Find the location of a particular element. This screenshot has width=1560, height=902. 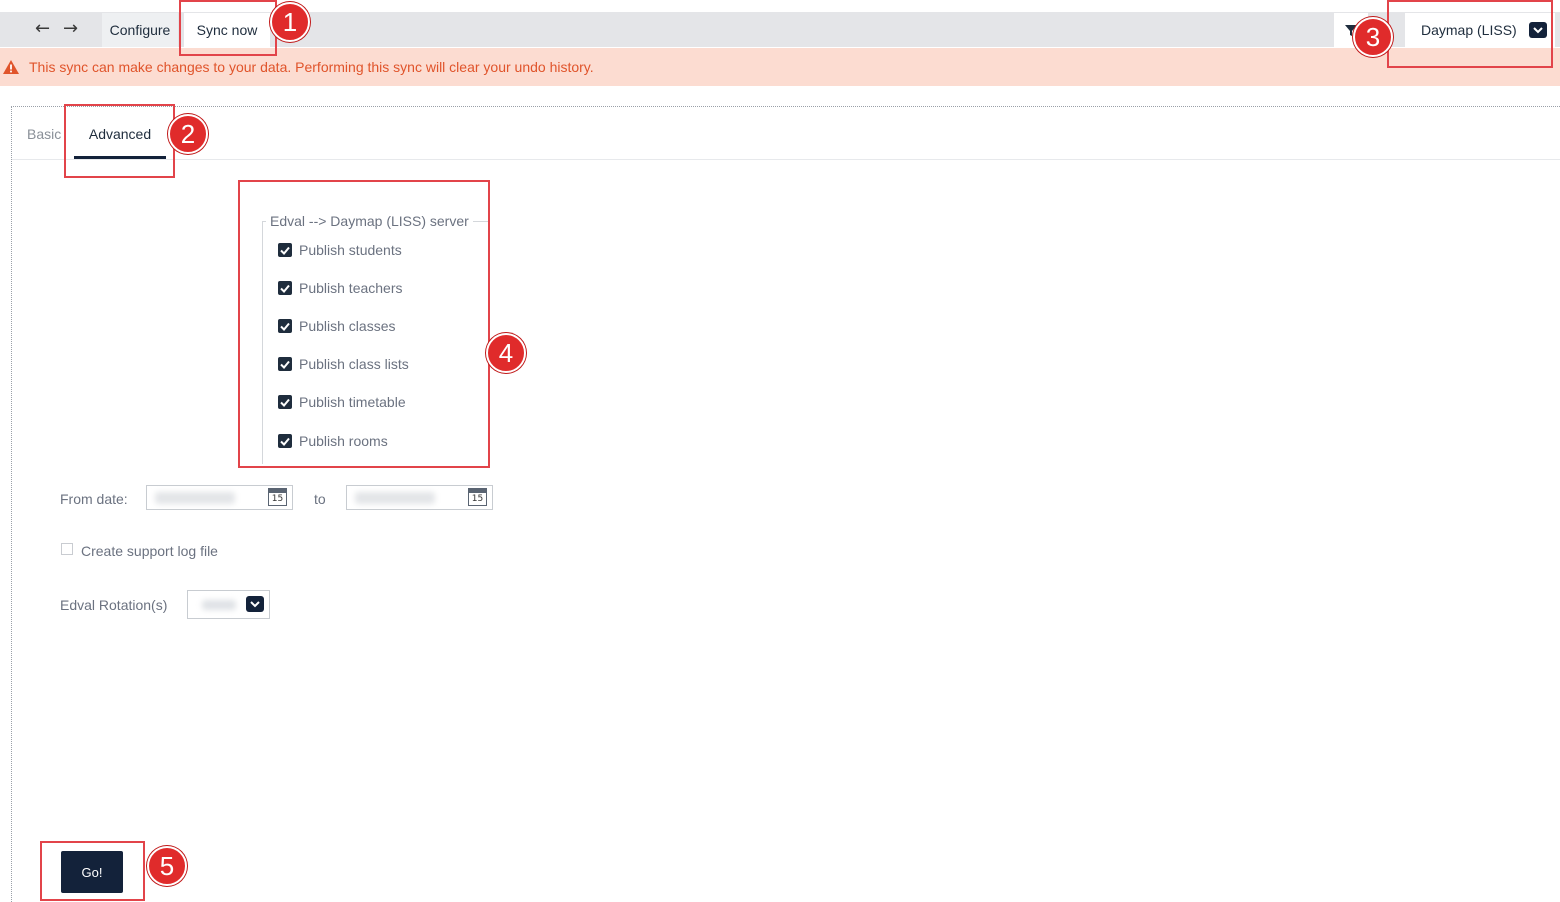

from-date-value-redacted is located at coordinates (195, 498).